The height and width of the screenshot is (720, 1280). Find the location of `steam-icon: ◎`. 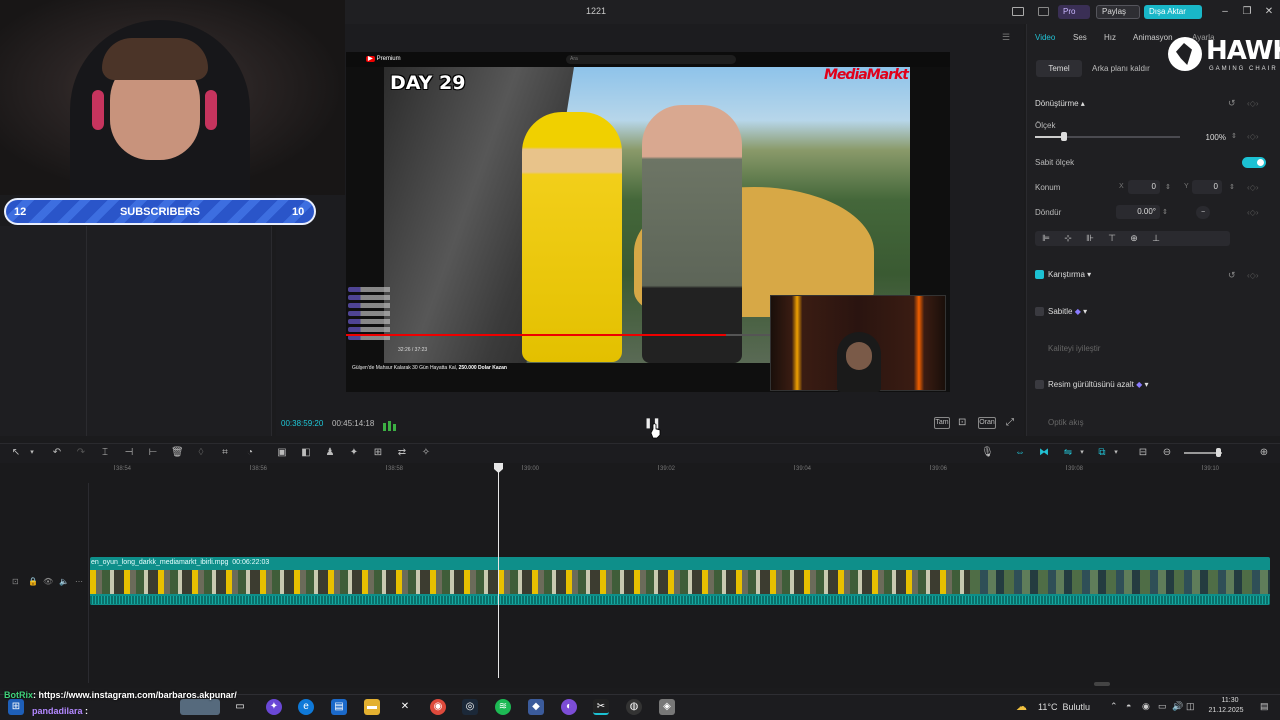

steam-icon: ◎ is located at coordinates (470, 707).